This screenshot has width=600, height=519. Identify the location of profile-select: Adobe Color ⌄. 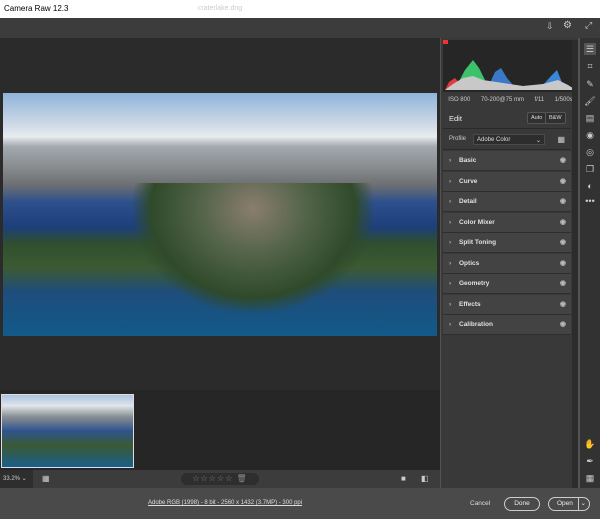
(509, 139).